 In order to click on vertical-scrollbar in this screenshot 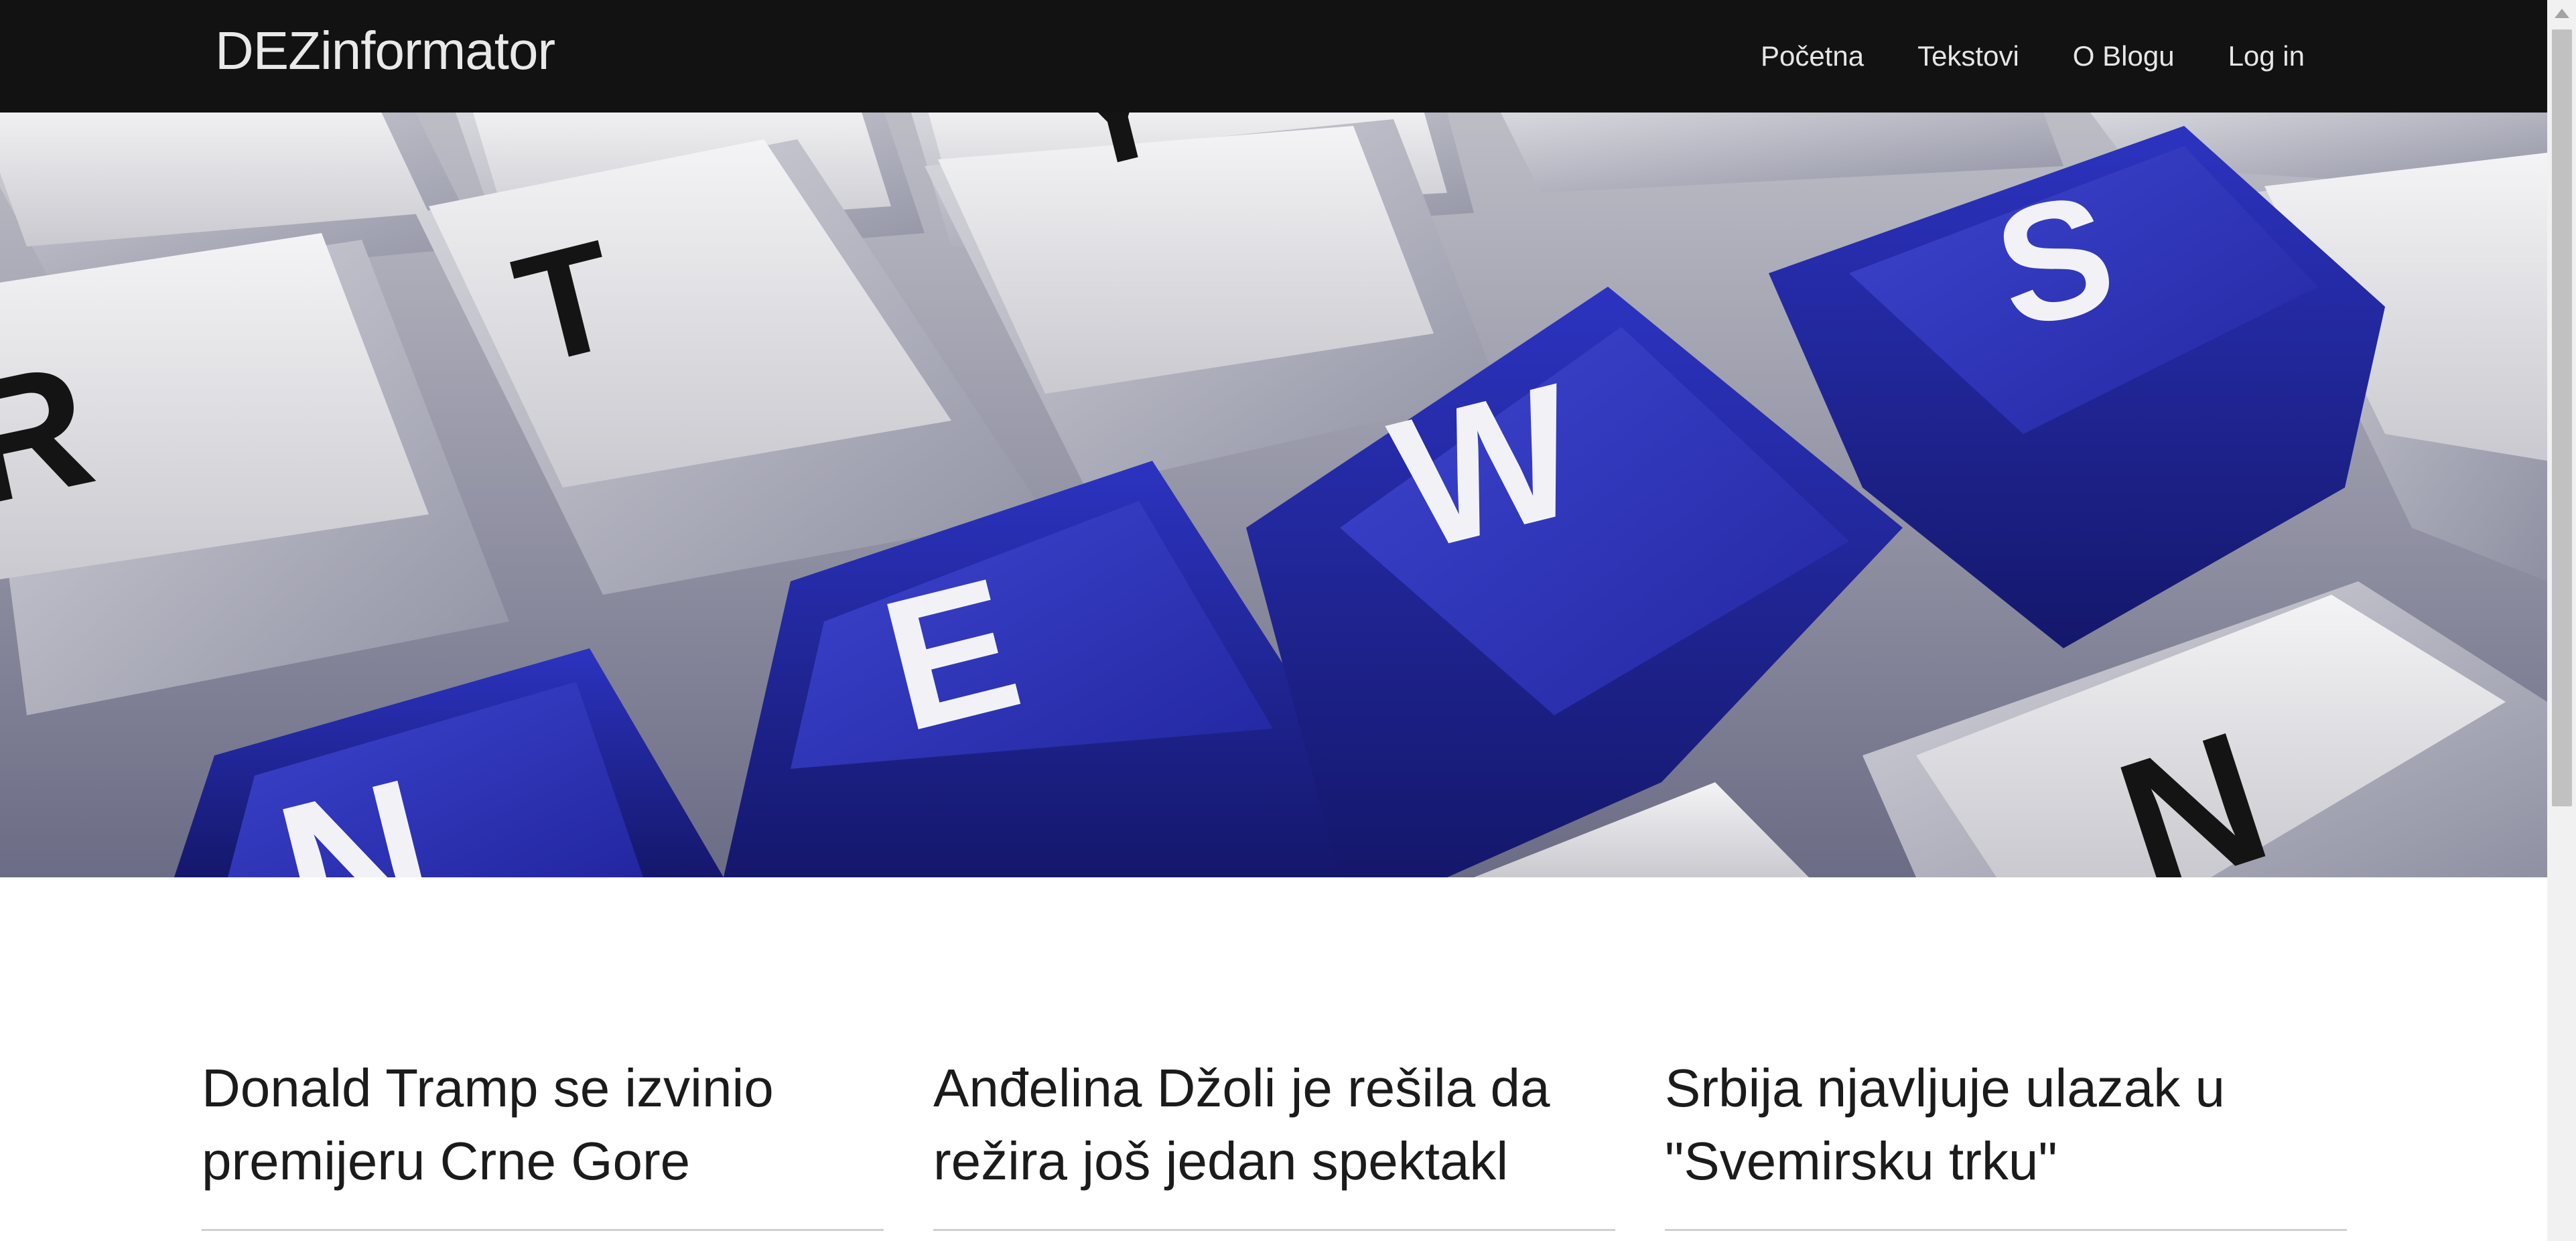, I will do `click(2561, 620)`.